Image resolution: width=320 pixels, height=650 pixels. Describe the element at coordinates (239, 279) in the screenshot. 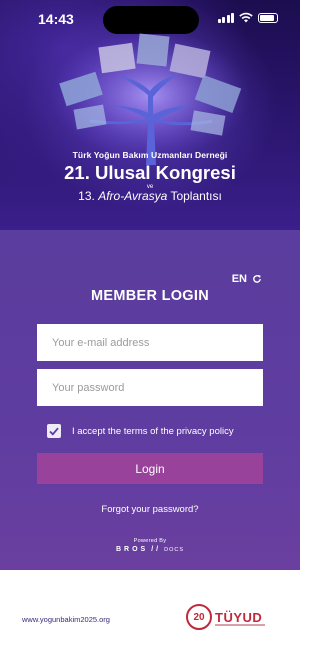

I see `language-label: EN` at that location.